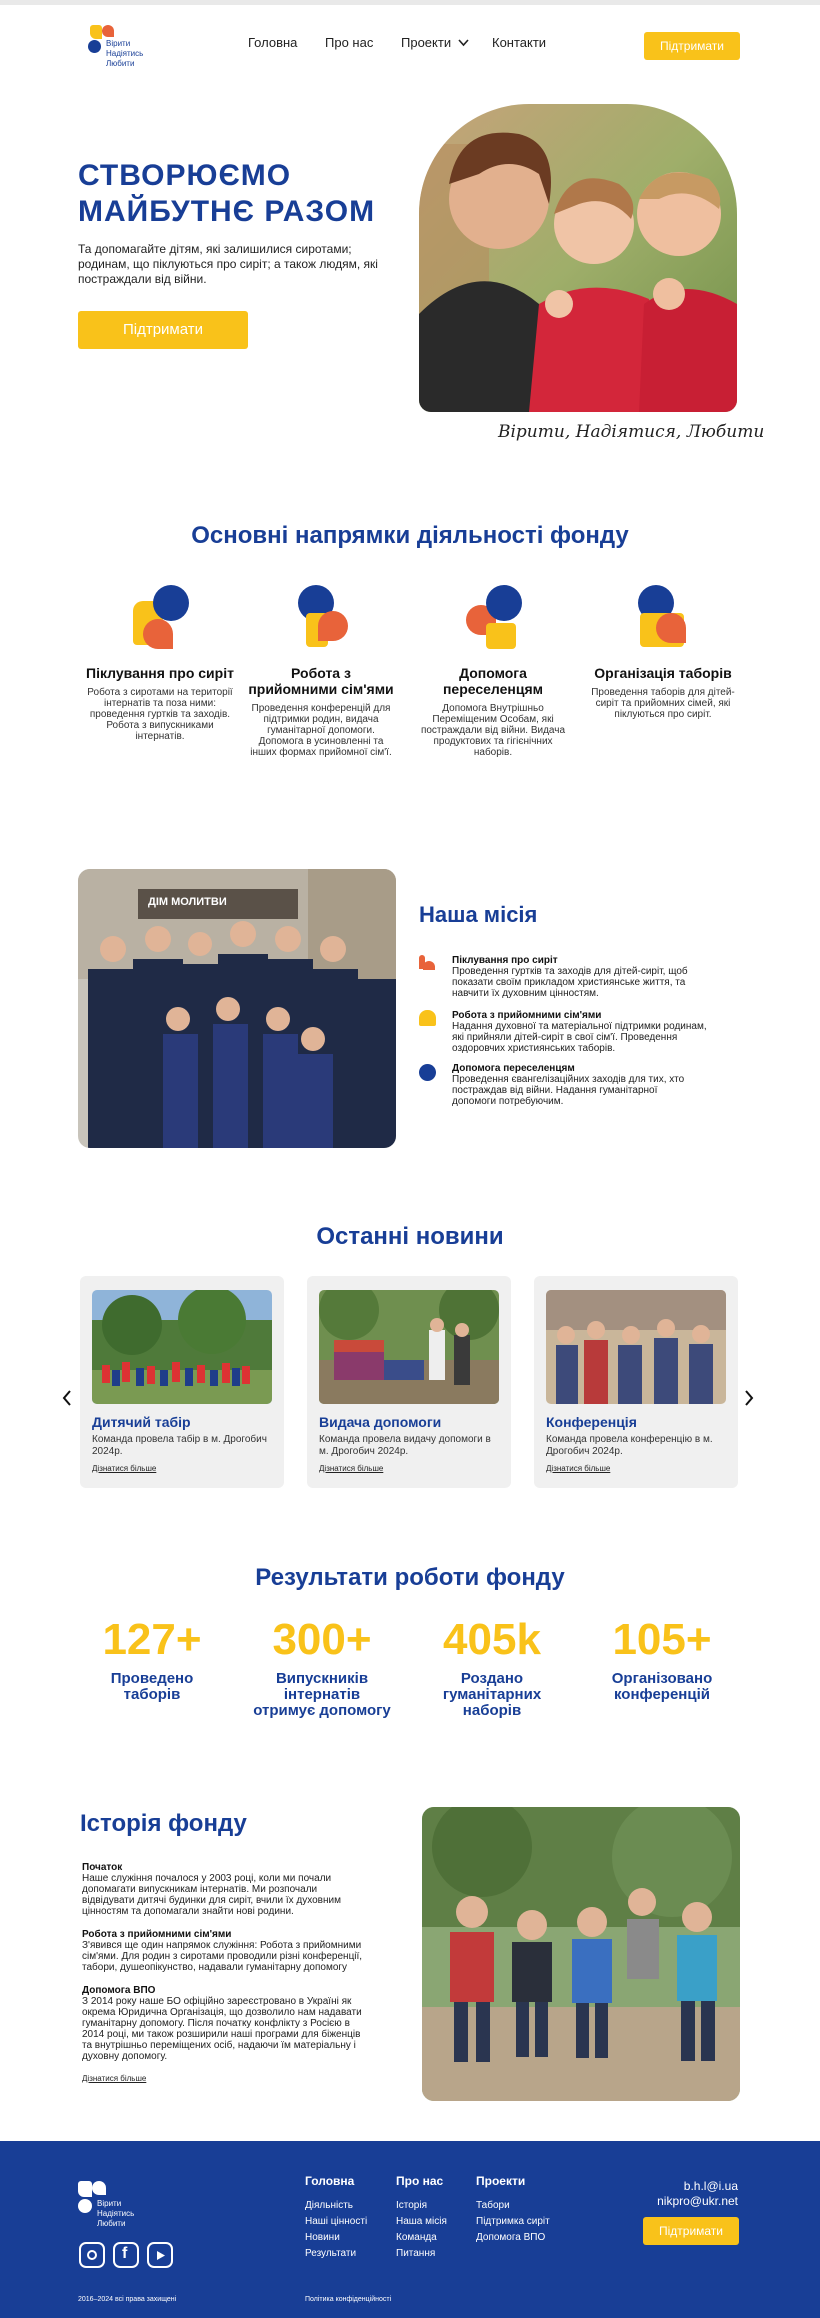  Describe the element at coordinates (152, 1686) in the screenshot. I see `stat-label: Проведено таборів` at that location.